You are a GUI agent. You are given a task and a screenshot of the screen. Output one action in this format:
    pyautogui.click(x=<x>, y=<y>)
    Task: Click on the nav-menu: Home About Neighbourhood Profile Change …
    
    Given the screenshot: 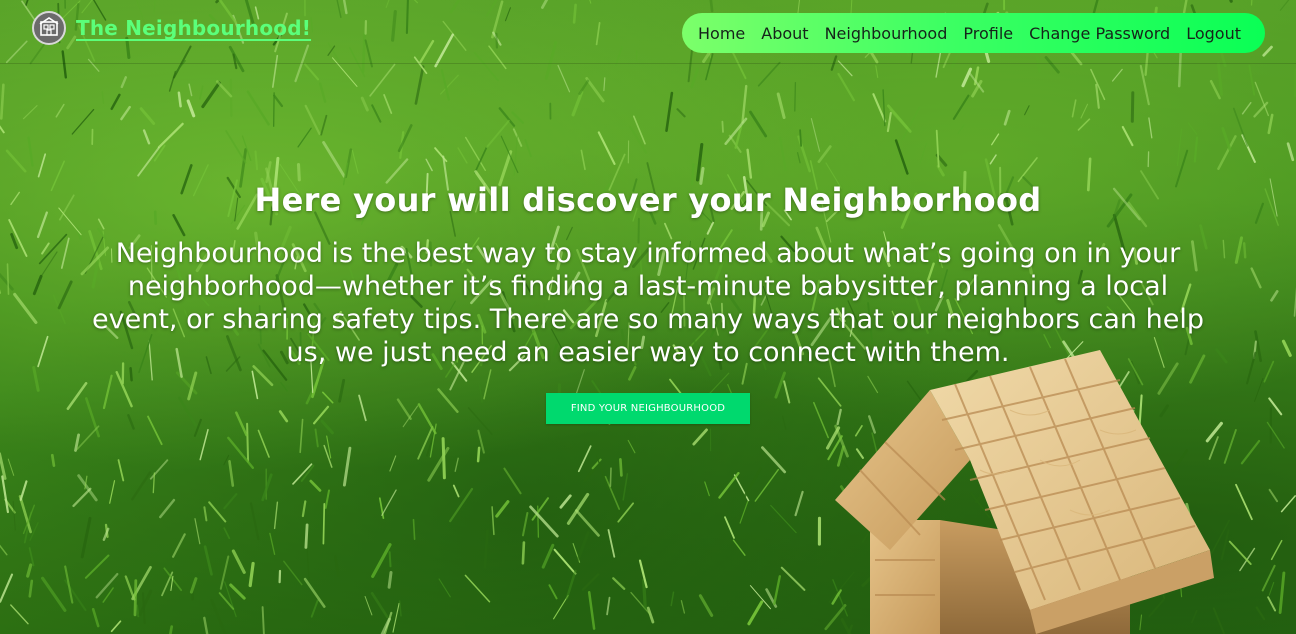 What is the action you would take?
    pyautogui.click(x=973, y=33)
    